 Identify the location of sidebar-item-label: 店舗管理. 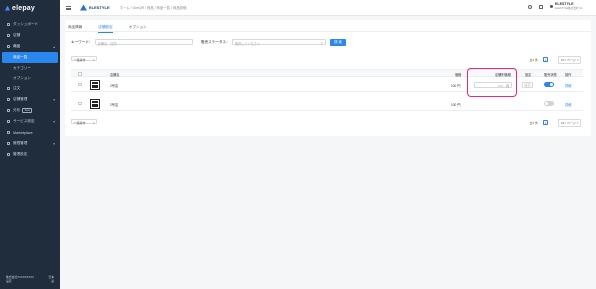
(20, 99).